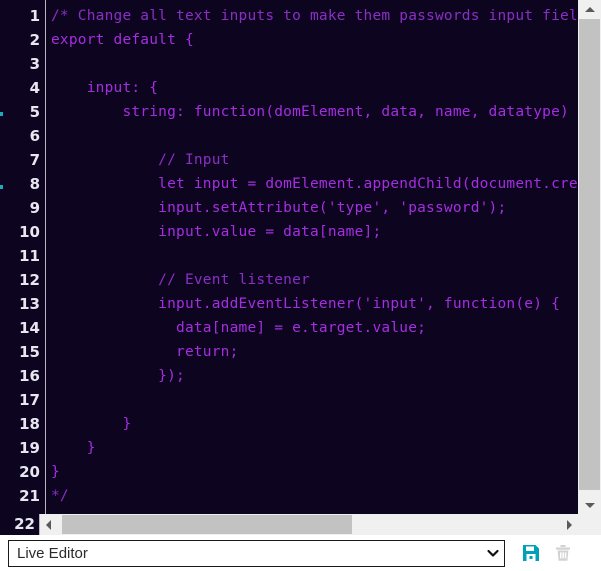 Image resolution: width=601 pixels, height=571 pixels. What do you see at coordinates (29, 376) in the screenshot?
I see `line-number: 16` at bounding box center [29, 376].